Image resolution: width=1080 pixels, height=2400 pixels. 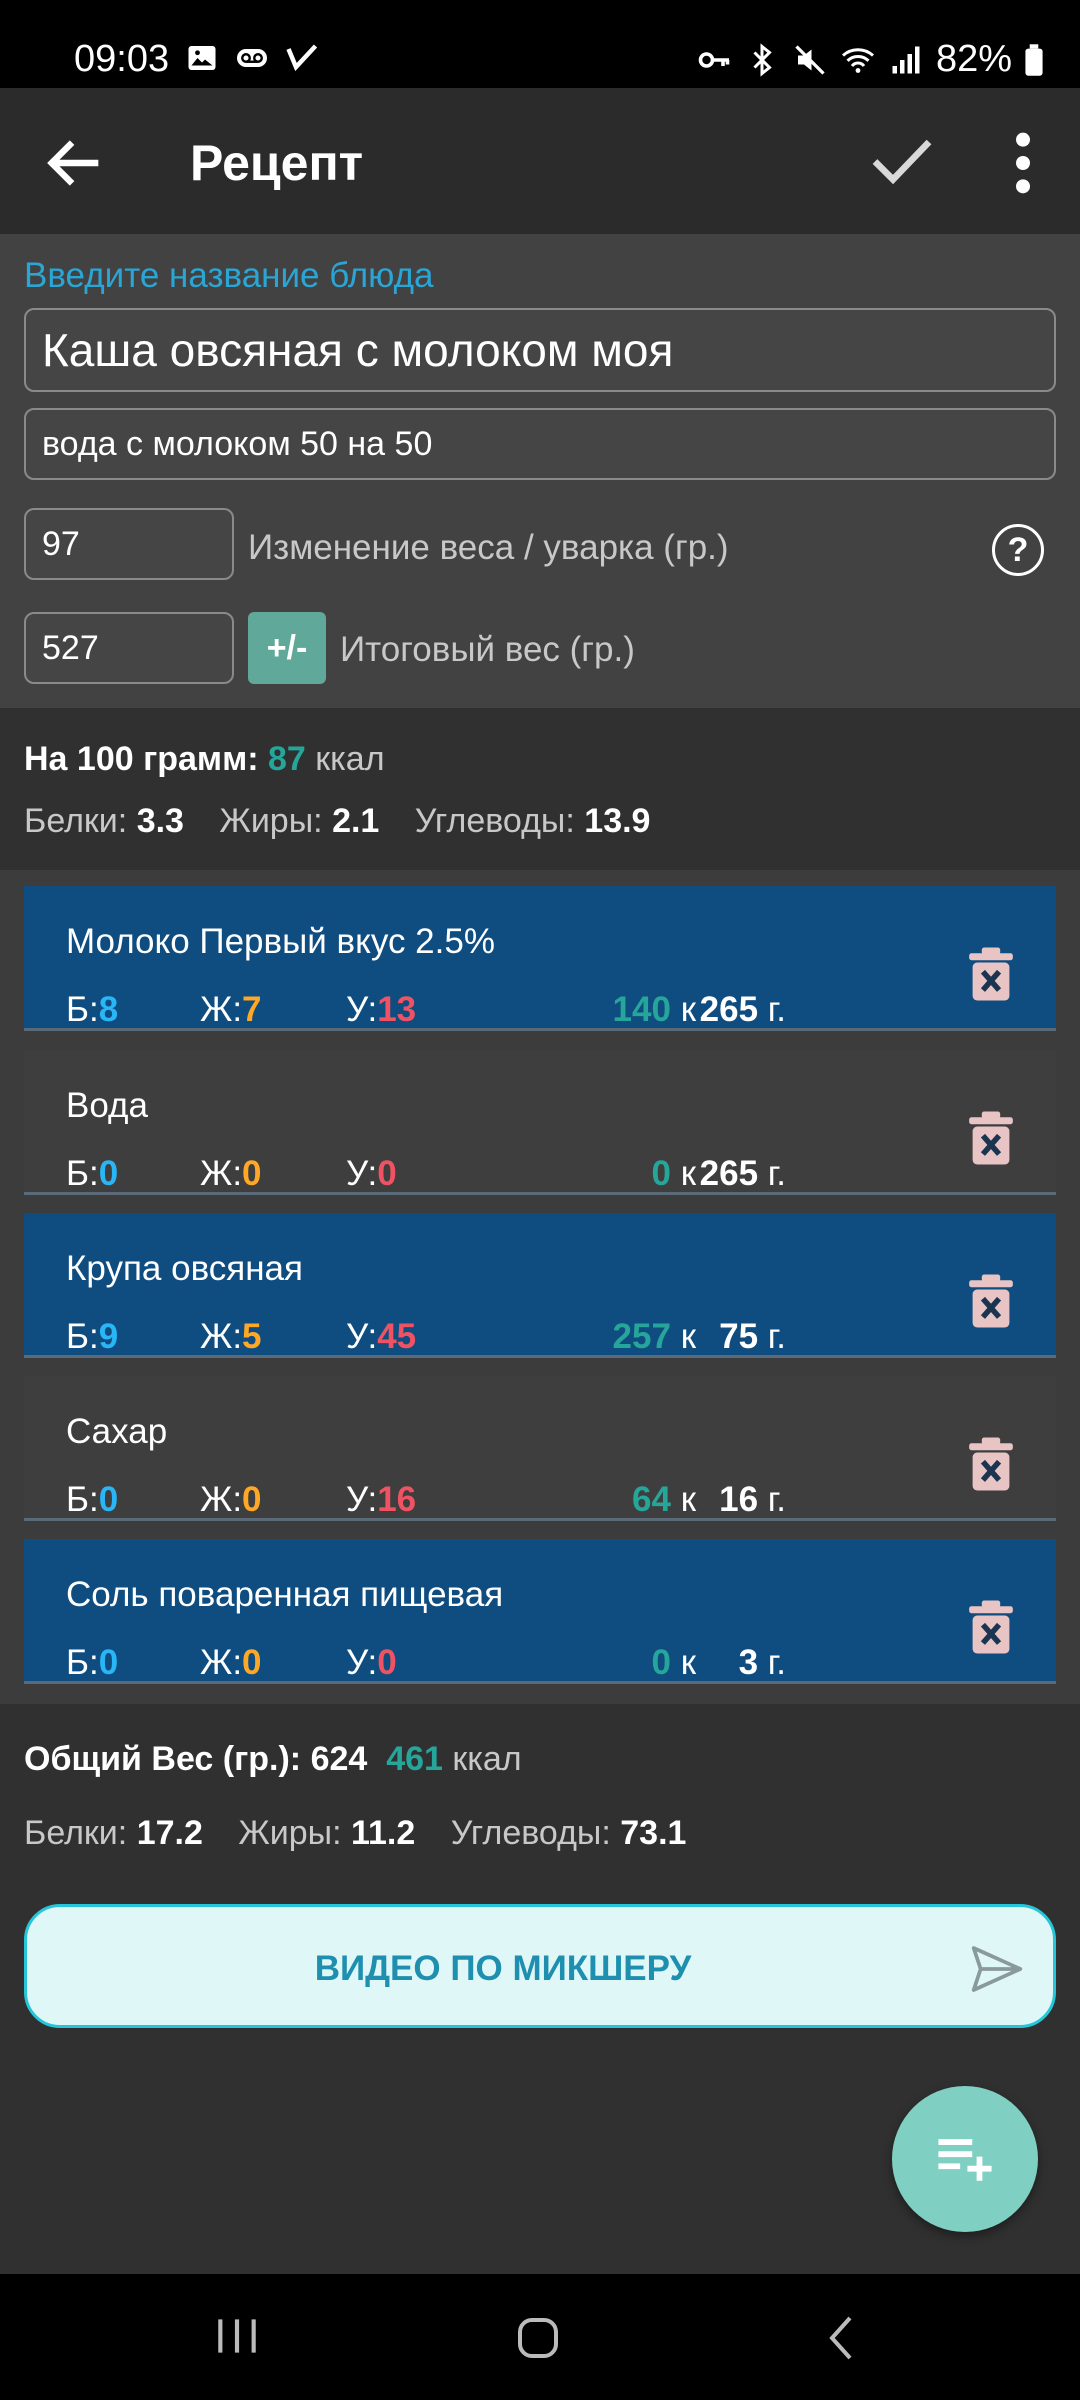 What do you see at coordinates (76, 1833) in the screenshot?
I see `total-protein-label: Белки:` at bounding box center [76, 1833].